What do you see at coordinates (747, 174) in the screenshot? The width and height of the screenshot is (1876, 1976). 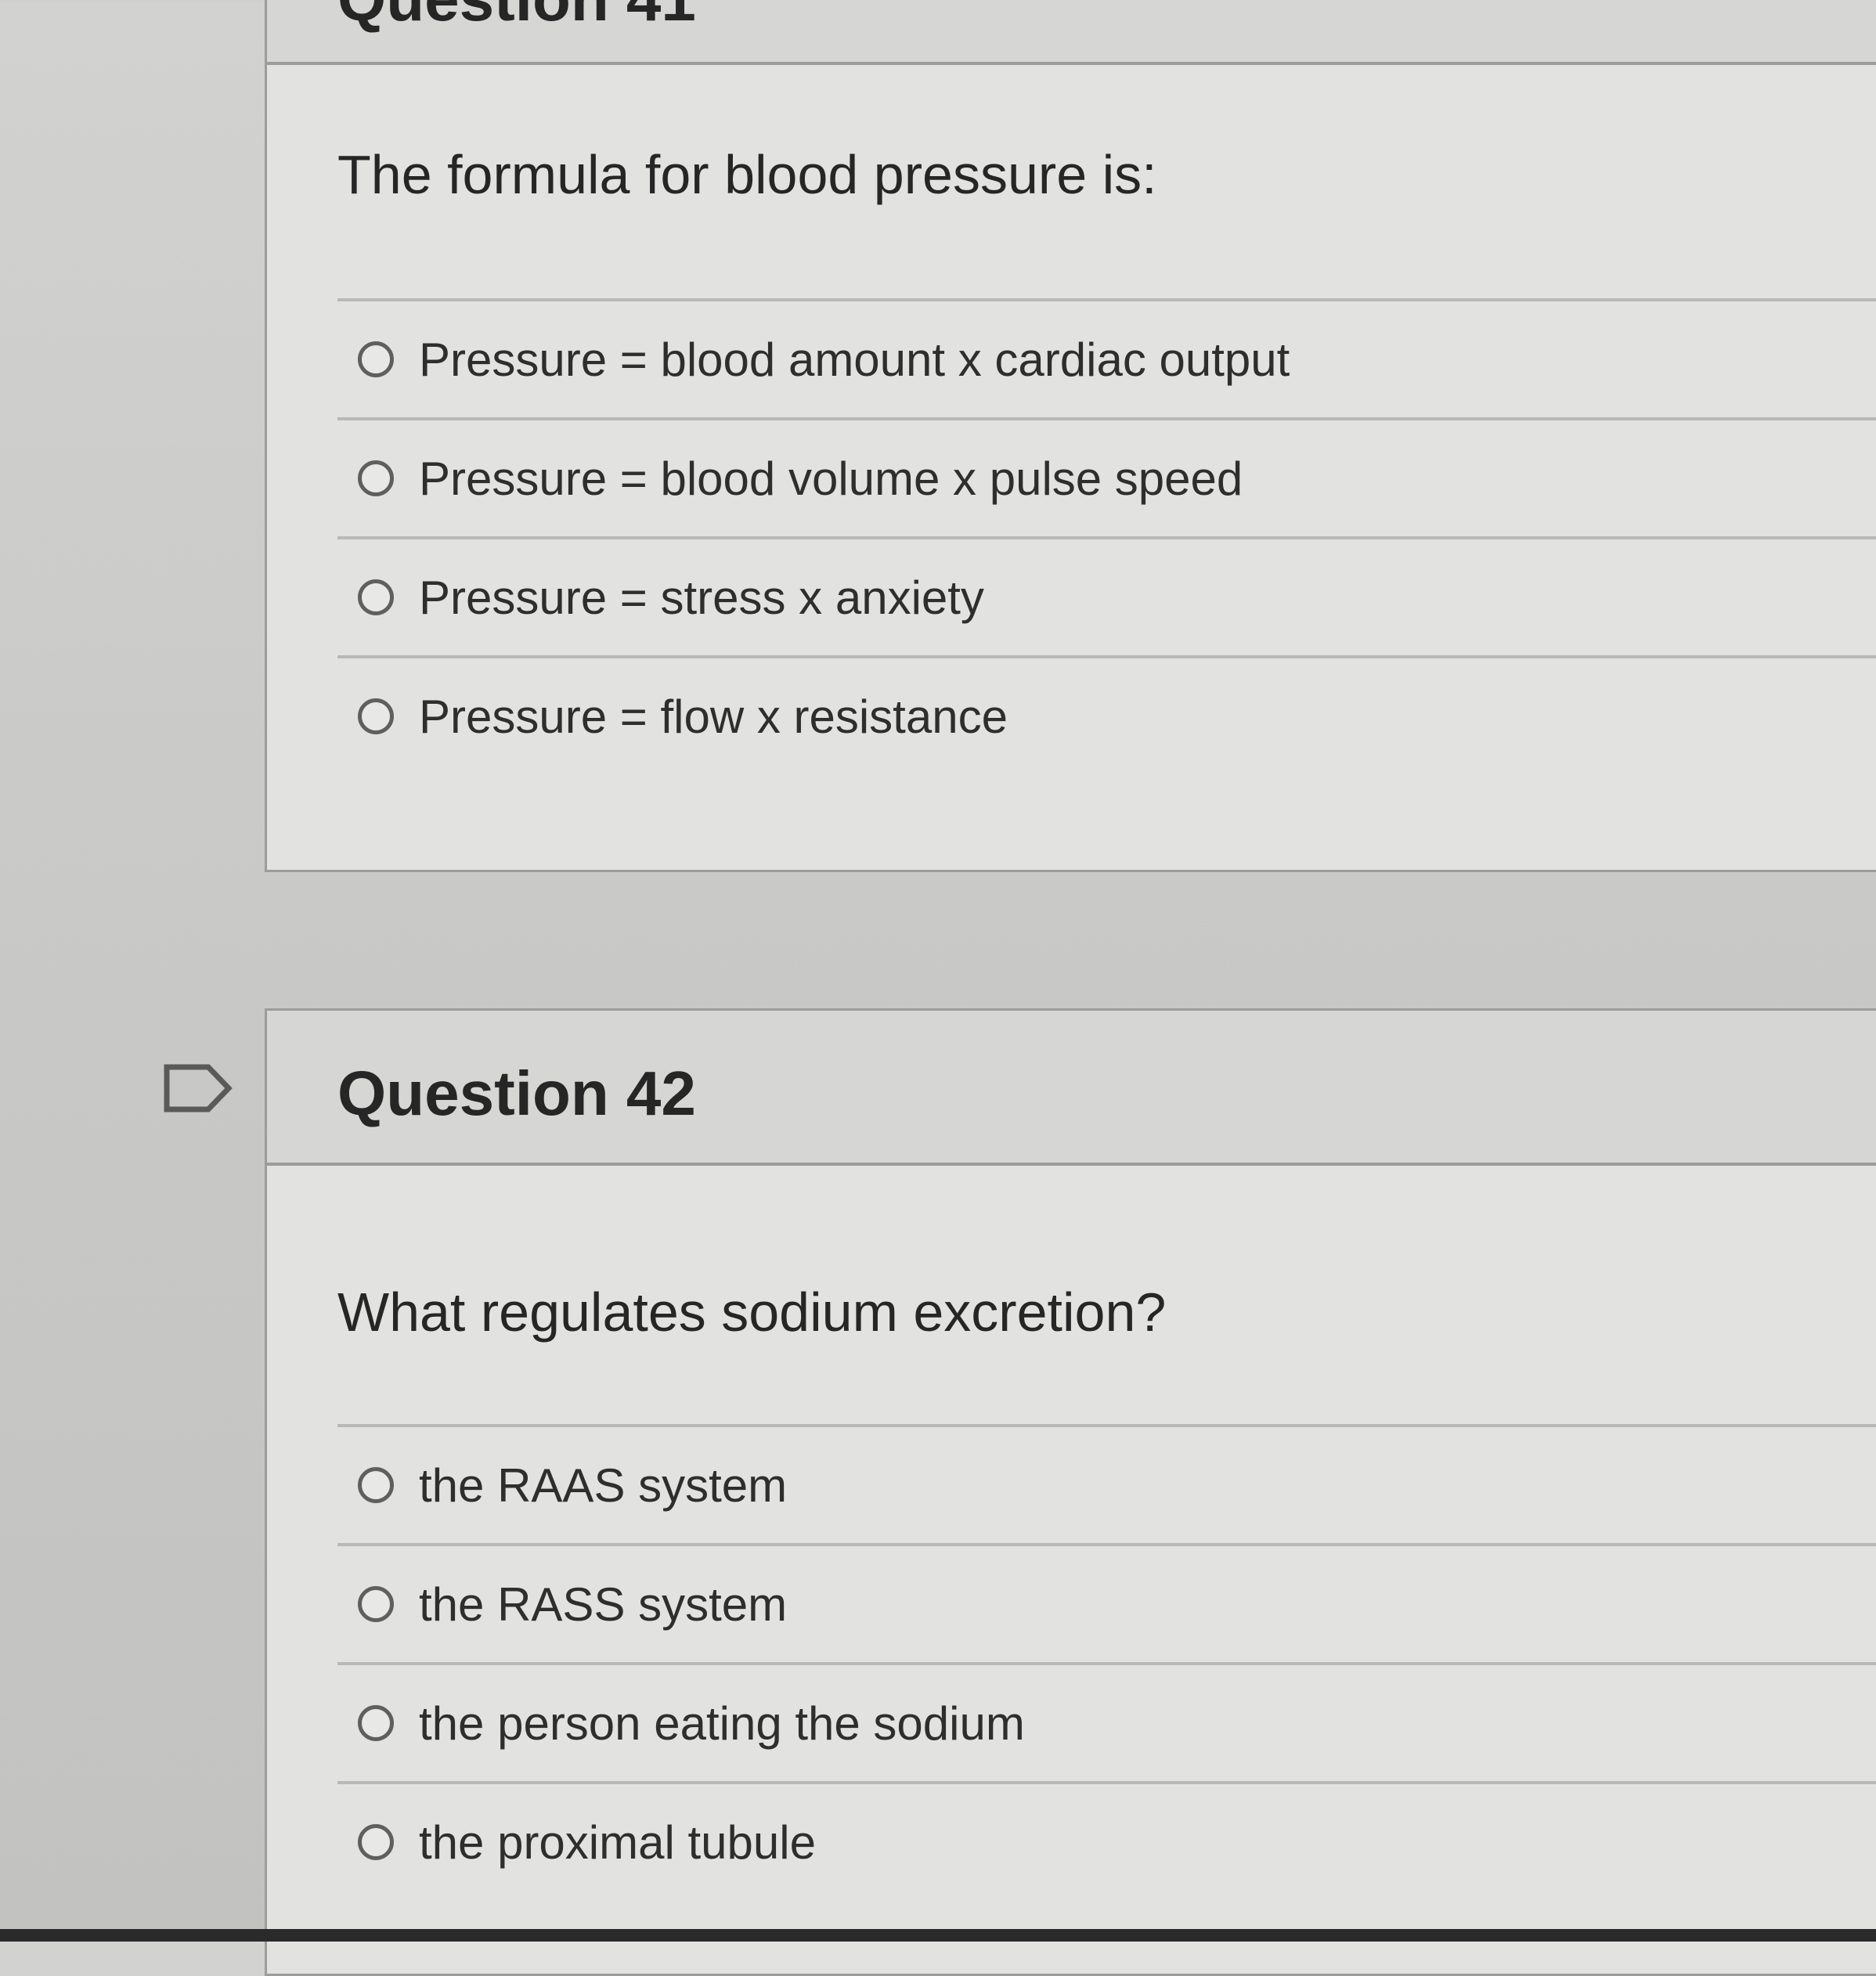 I see `question-41-prompt: The formula for blood pressure is:` at bounding box center [747, 174].